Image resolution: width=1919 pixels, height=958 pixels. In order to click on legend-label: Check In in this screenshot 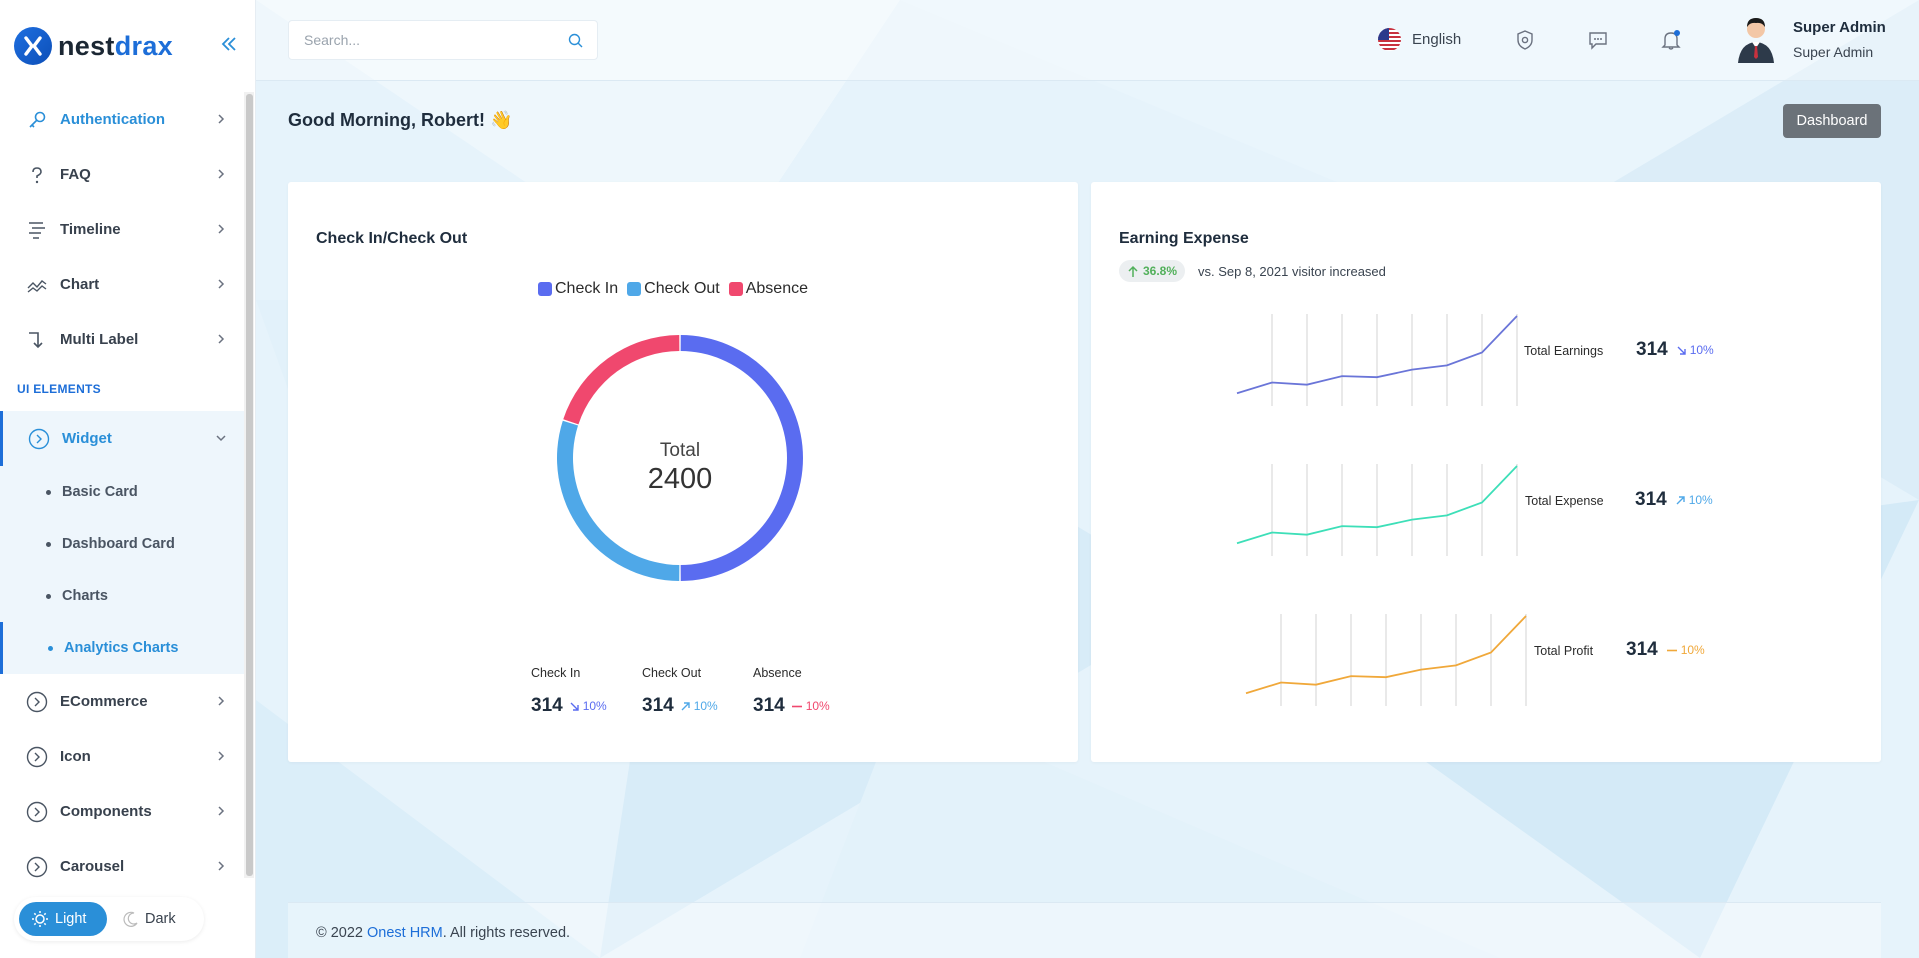, I will do `click(587, 288)`.